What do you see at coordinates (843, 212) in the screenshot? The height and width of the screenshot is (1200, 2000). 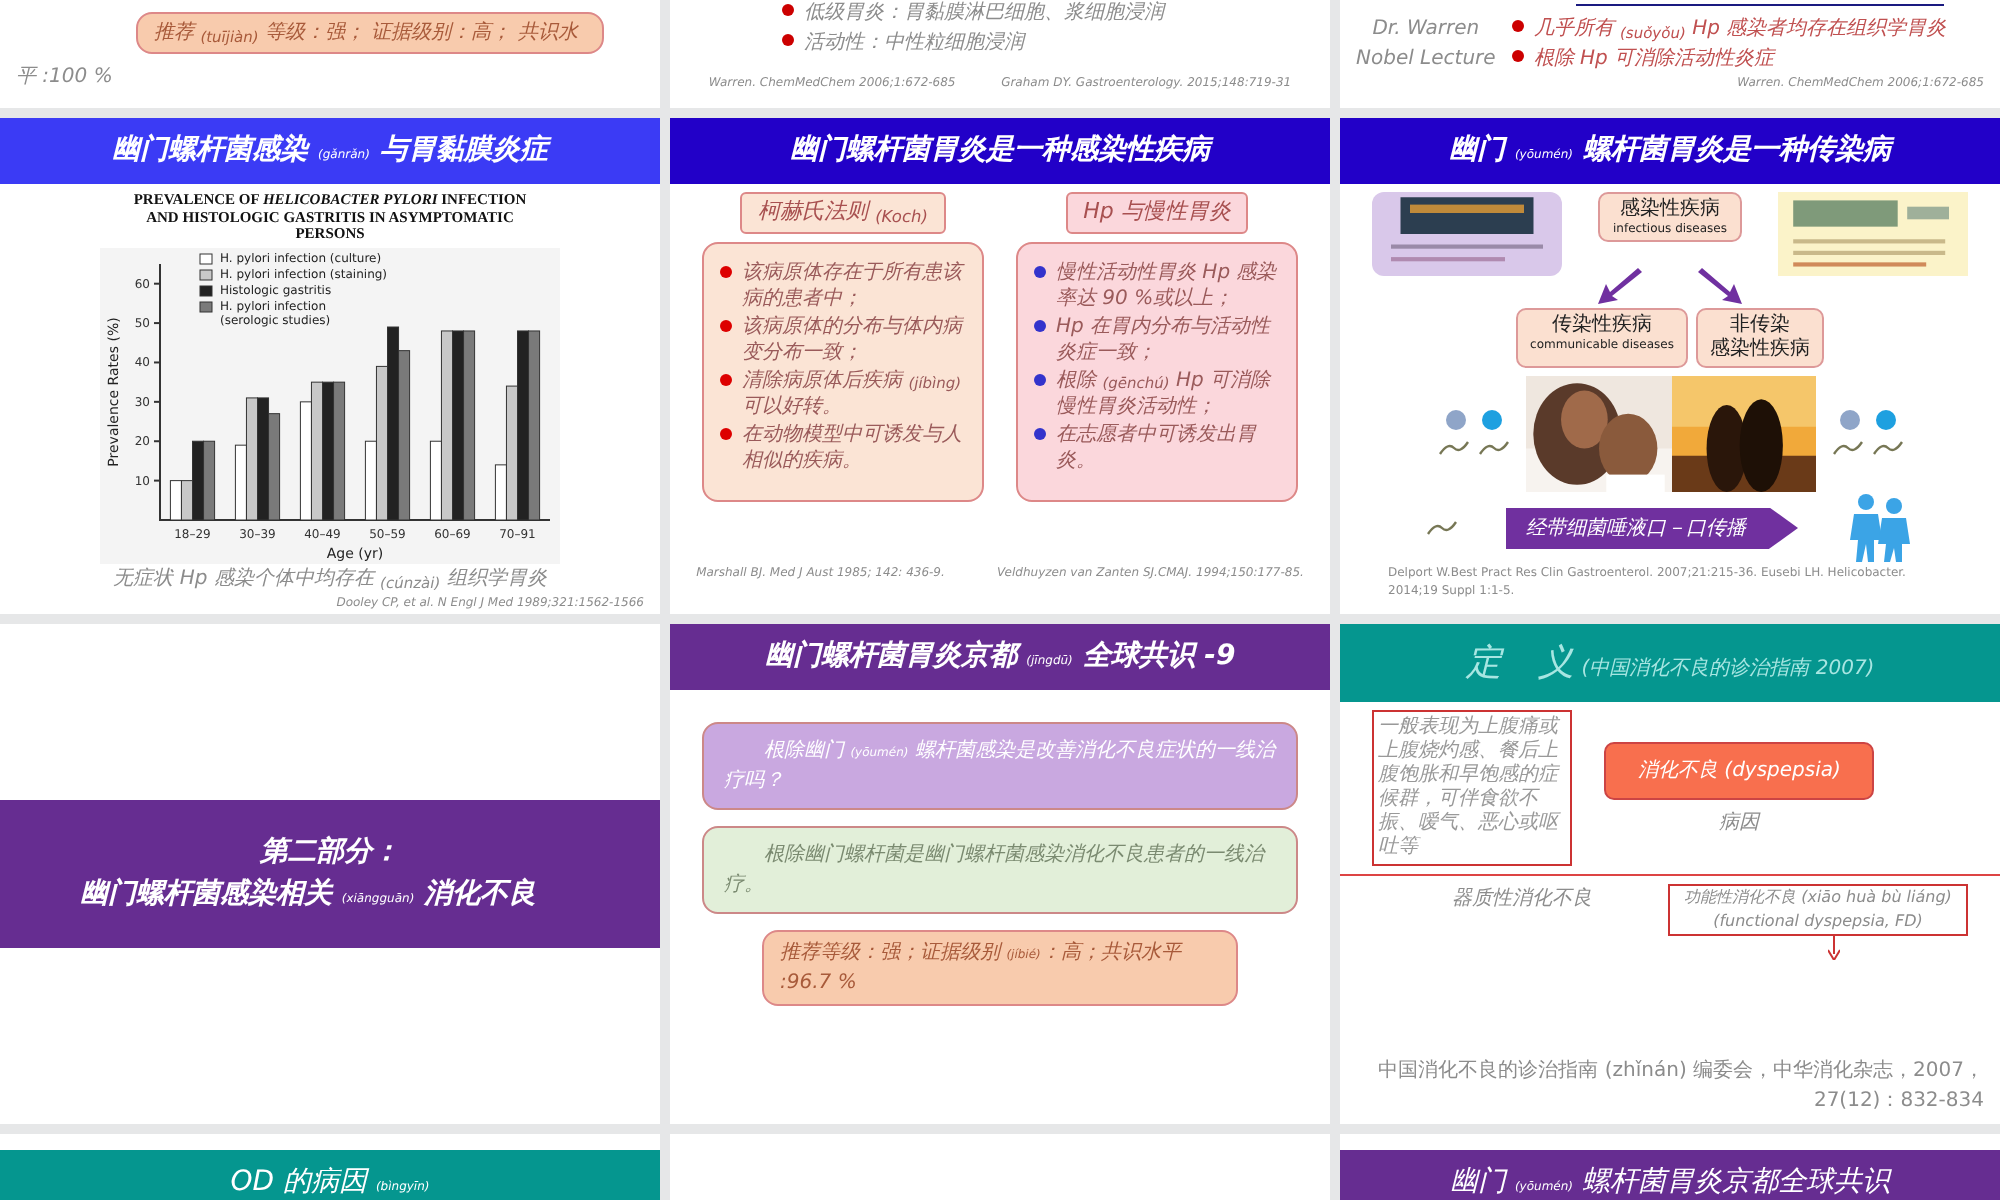 I see `panel-label: 柯赫氏法则 $_{(Koch)}$` at bounding box center [843, 212].